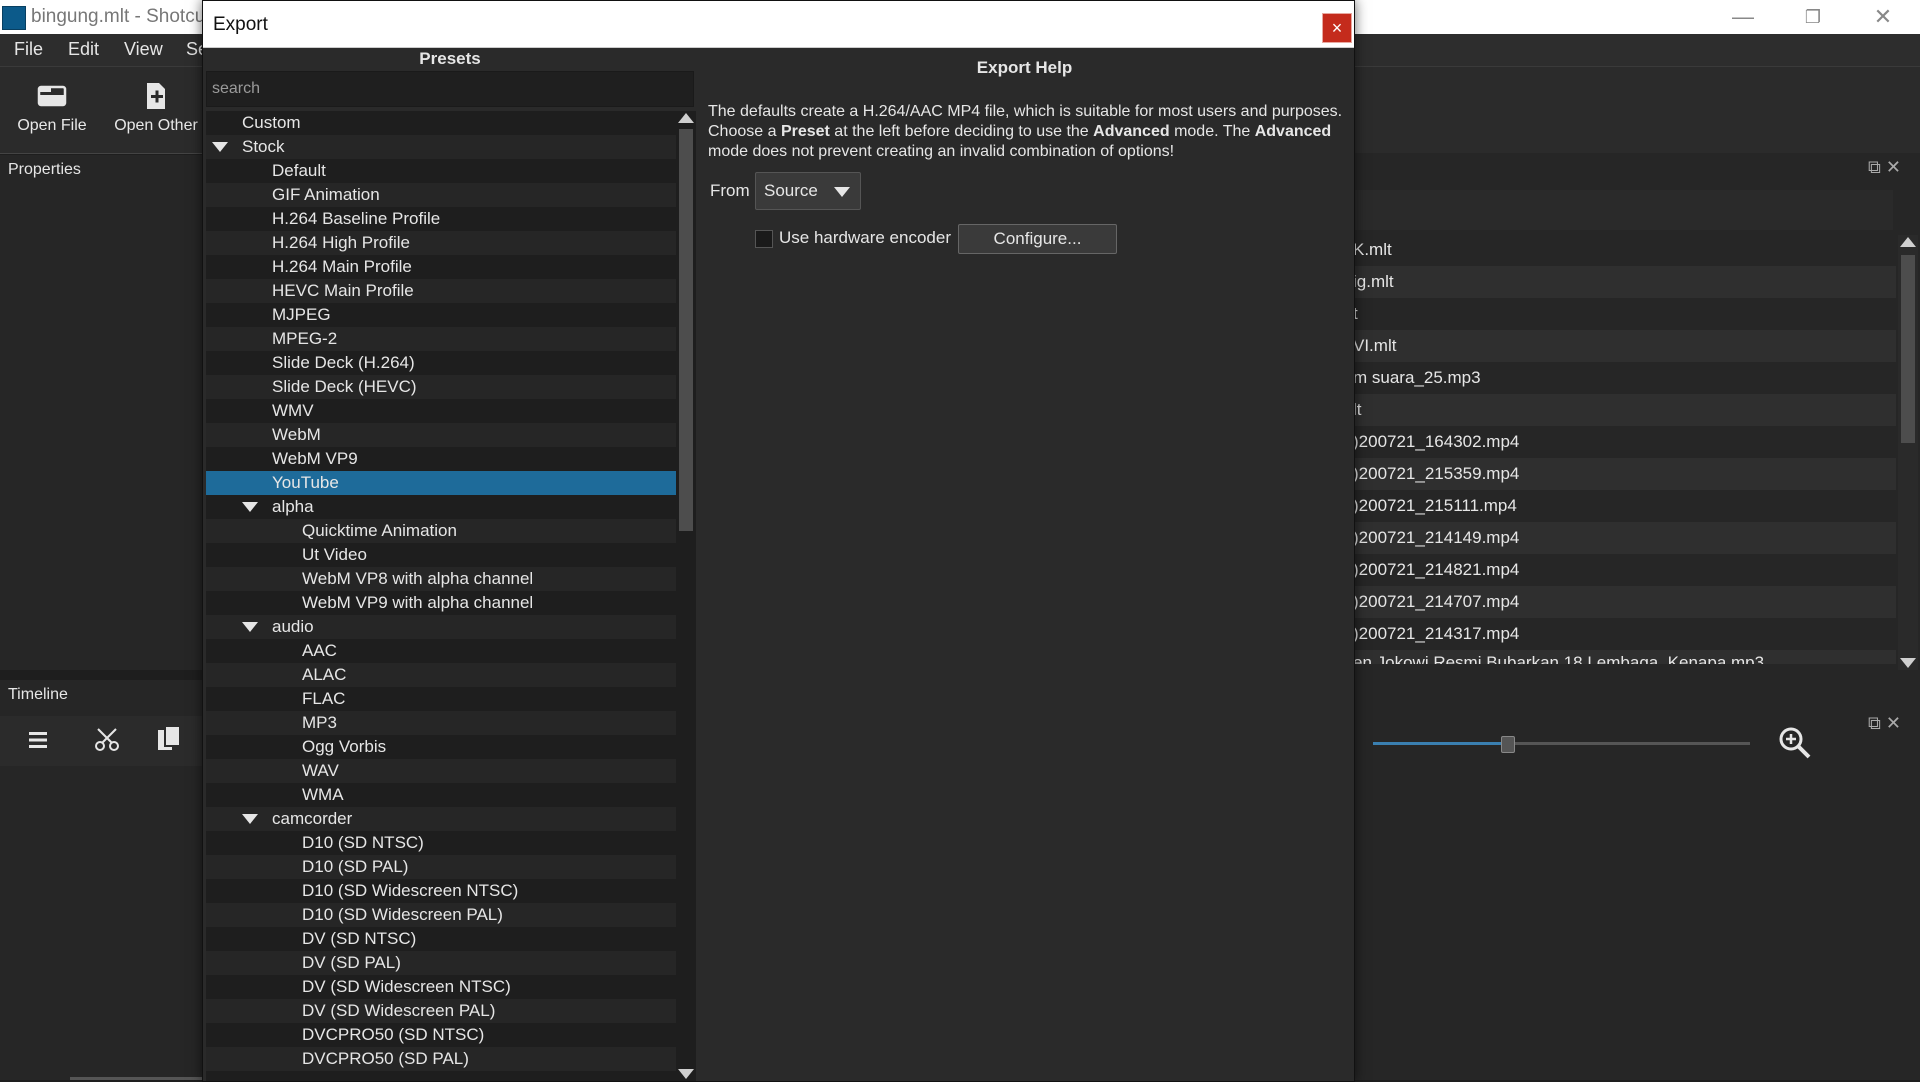  I want to click on preset-item-label: MPEG-2, so click(305, 338).